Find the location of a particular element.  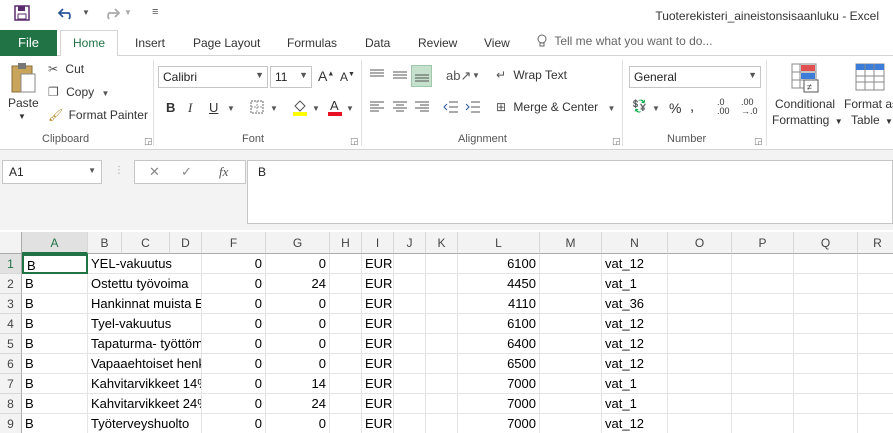

cell-g: 14 is located at coordinates (298, 384).